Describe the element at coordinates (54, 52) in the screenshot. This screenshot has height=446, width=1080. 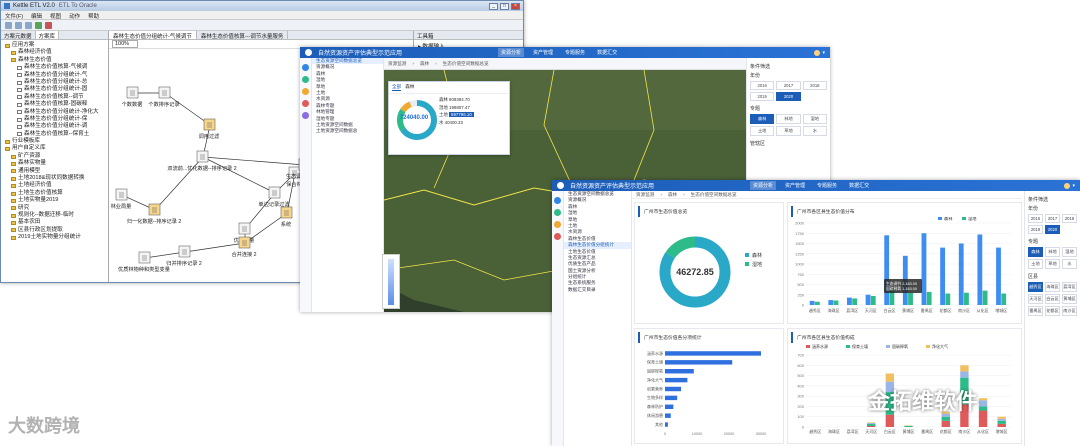
I see `tree-item: 森林经济价值` at that location.